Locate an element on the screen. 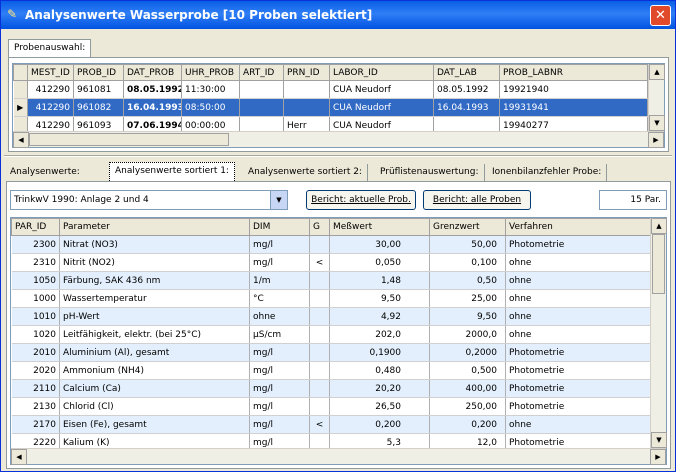 This screenshot has width=676, height=472. cell-par-id: 1050 is located at coordinates (35, 280).